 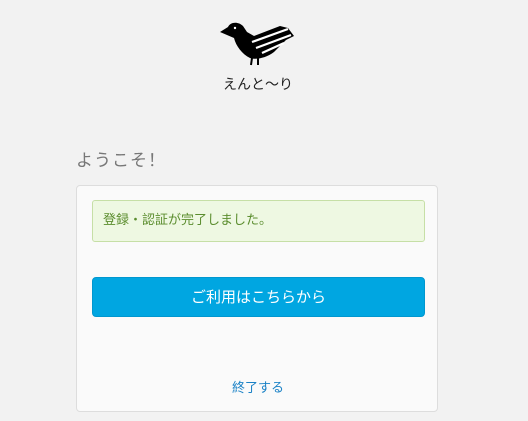 What do you see at coordinates (258, 85) in the screenshot?
I see `brand-name: えんと〜り` at bounding box center [258, 85].